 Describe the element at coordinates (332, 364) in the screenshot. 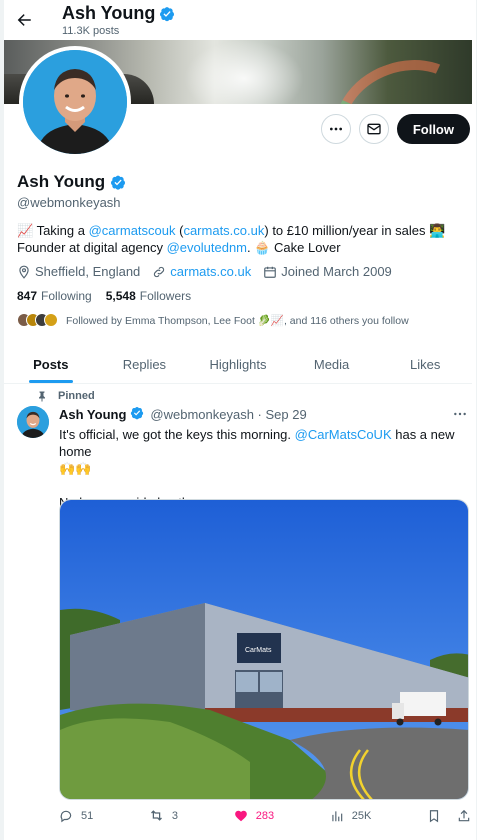

I see `tab-media: Media` at that location.